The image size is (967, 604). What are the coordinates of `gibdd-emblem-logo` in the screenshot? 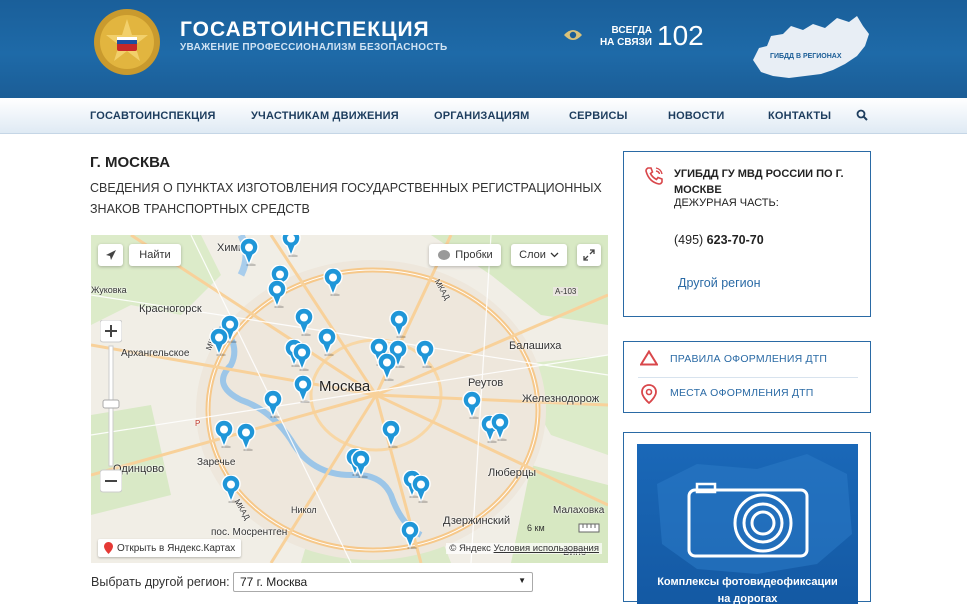 It's located at (127, 42).